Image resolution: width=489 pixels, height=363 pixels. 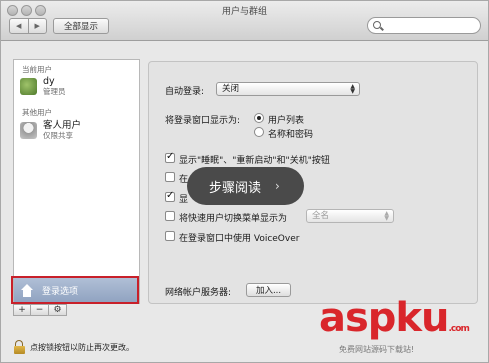 What do you see at coordinates (75, 290) in the screenshot?
I see `highlight-box` at bounding box center [75, 290].